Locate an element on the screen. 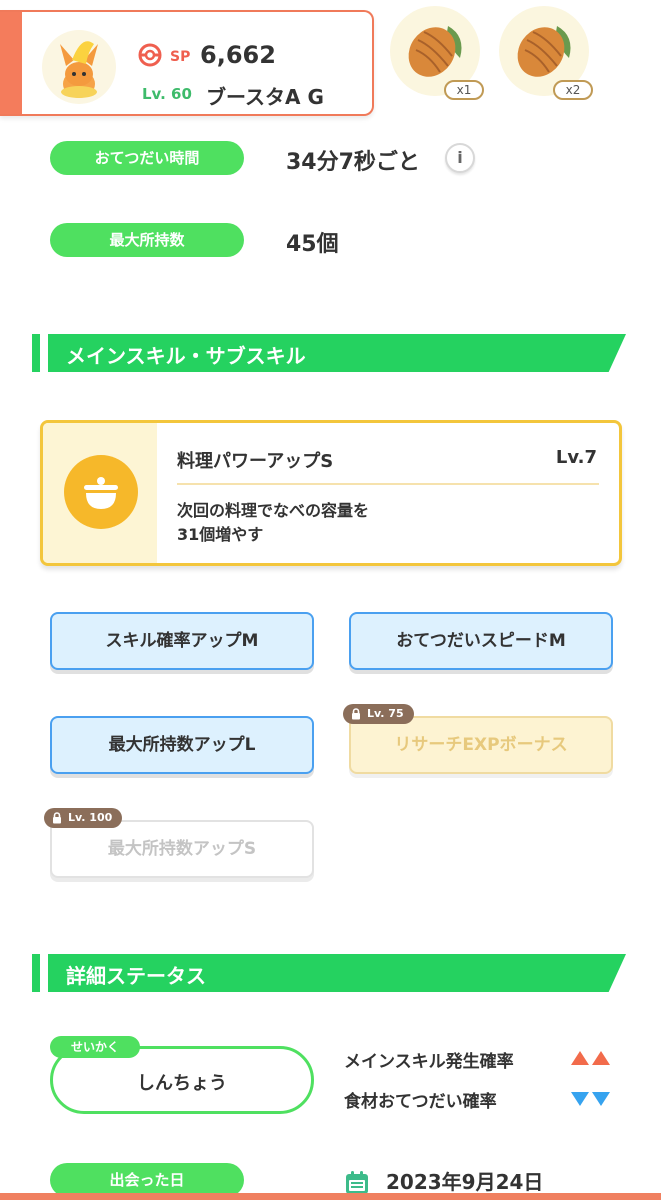  sub-skill-button-5: 最大所持数アップS is located at coordinates (182, 849).